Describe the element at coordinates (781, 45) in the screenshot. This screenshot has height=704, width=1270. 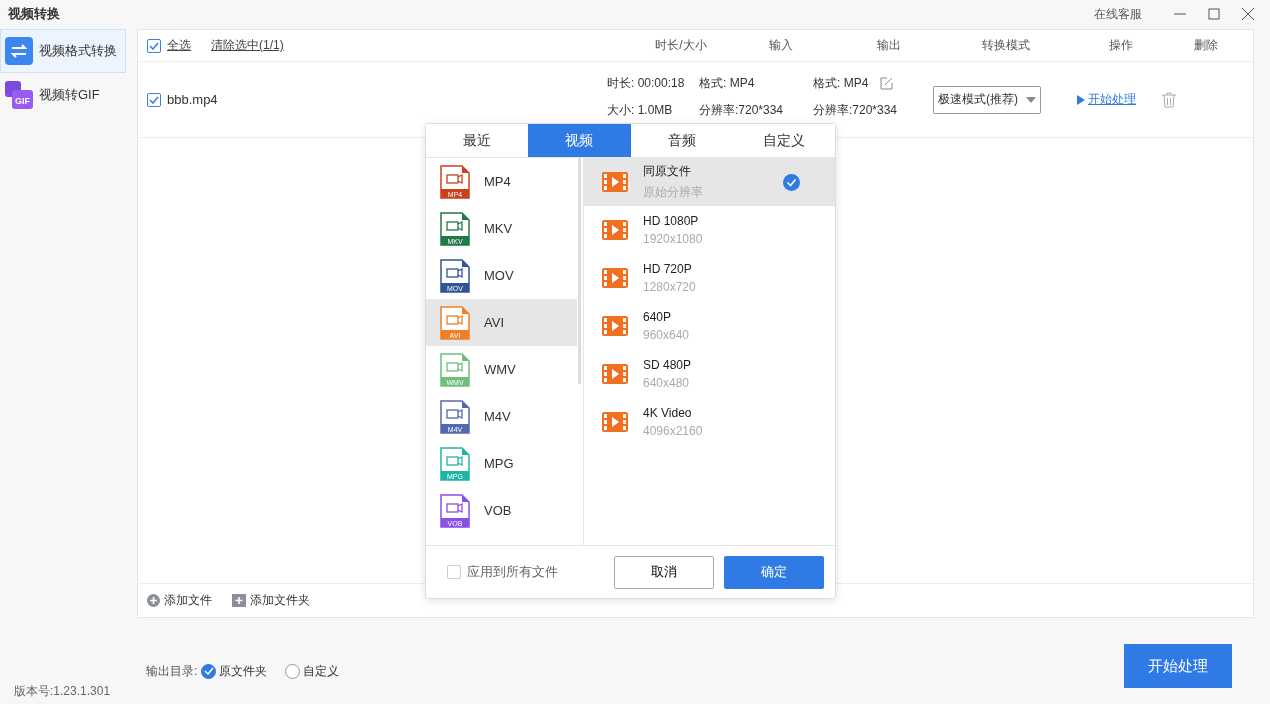
I see `column-header: 输入` at that location.